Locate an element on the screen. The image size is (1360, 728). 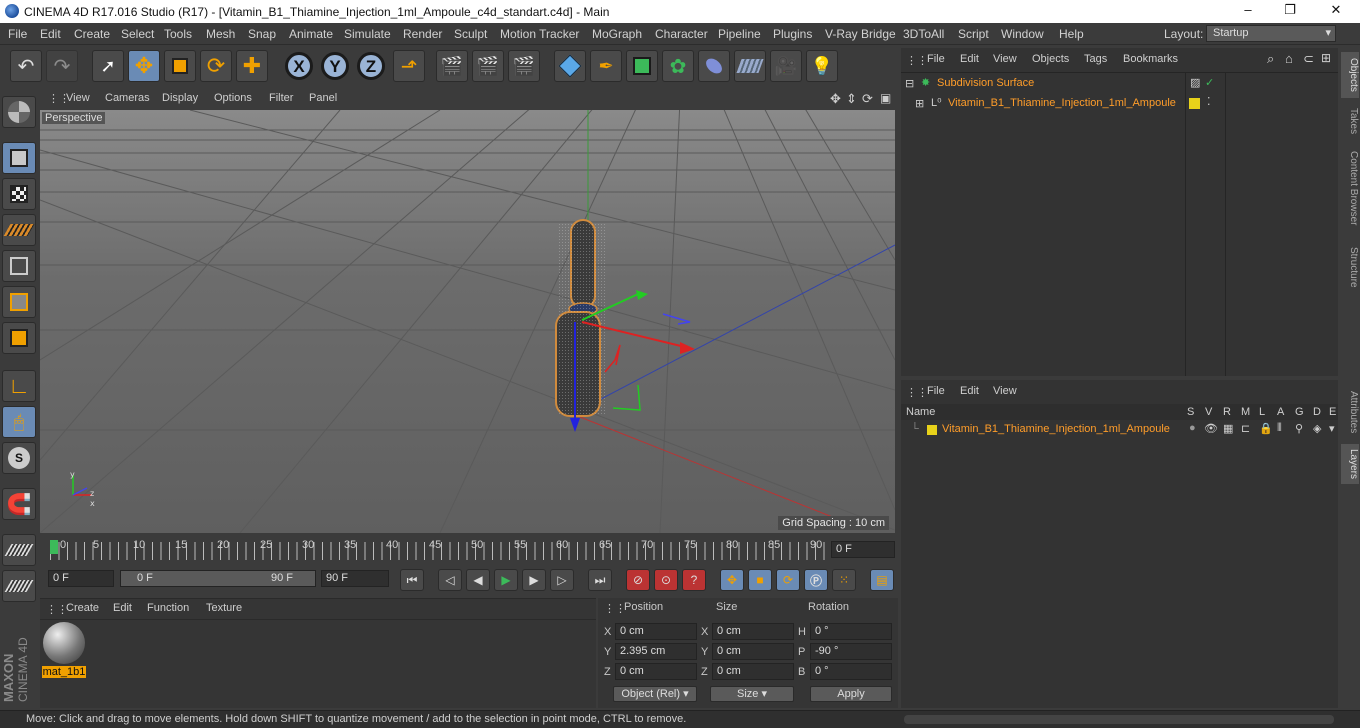
menu-mograph: MoGraph is located at coordinates (617, 34).